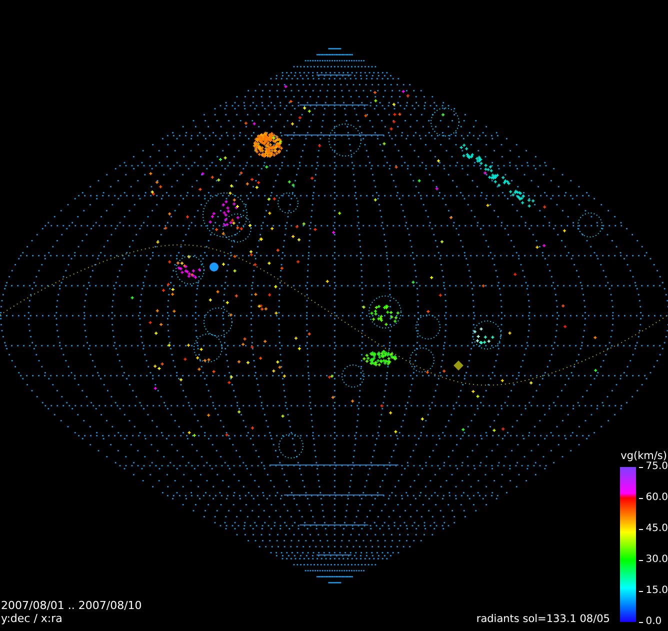 Image resolution: width=668 pixels, height=631 pixels. What do you see at coordinates (32, 618) in the screenshot?
I see `axes-label: y:dec / x:ra` at bounding box center [32, 618].